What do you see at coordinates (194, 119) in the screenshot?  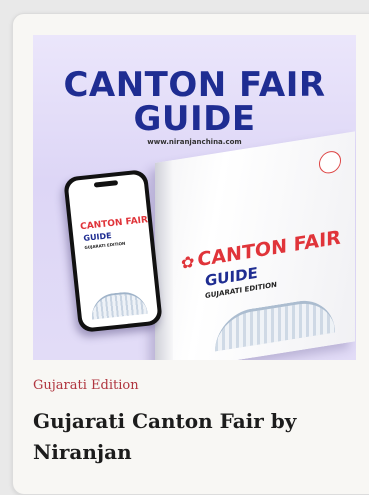 I see `cover-subtitle: GUIDE` at bounding box center [194, 119].